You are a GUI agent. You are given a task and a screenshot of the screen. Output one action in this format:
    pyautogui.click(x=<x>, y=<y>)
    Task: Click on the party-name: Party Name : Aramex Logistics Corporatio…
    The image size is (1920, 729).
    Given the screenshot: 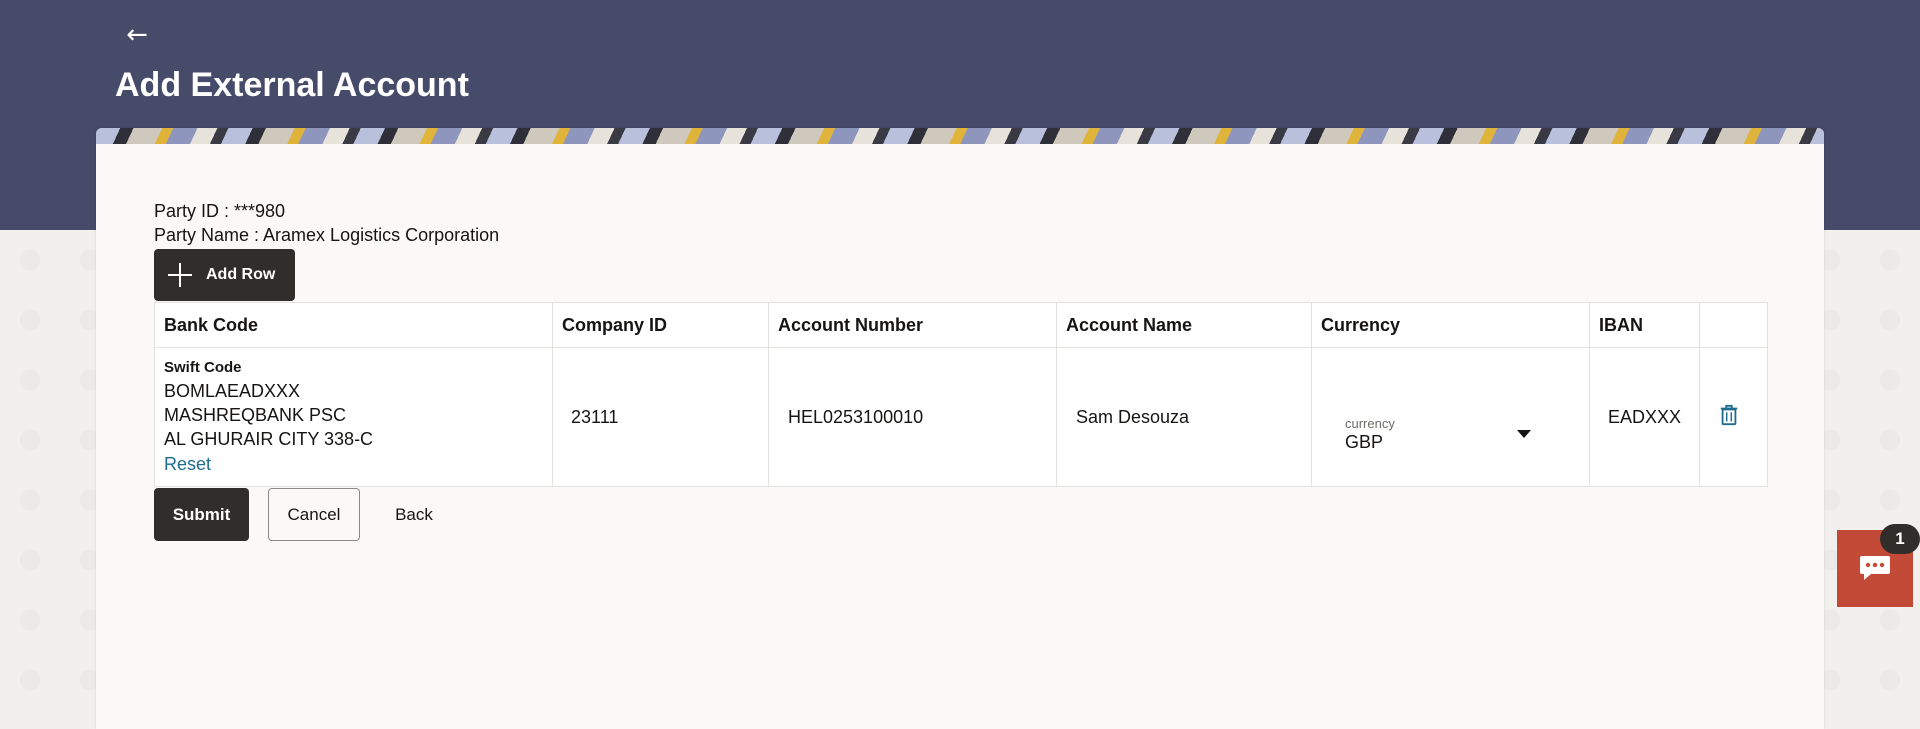 What is the action you would take?
    pyautogui.click(x=327, y=235)
    